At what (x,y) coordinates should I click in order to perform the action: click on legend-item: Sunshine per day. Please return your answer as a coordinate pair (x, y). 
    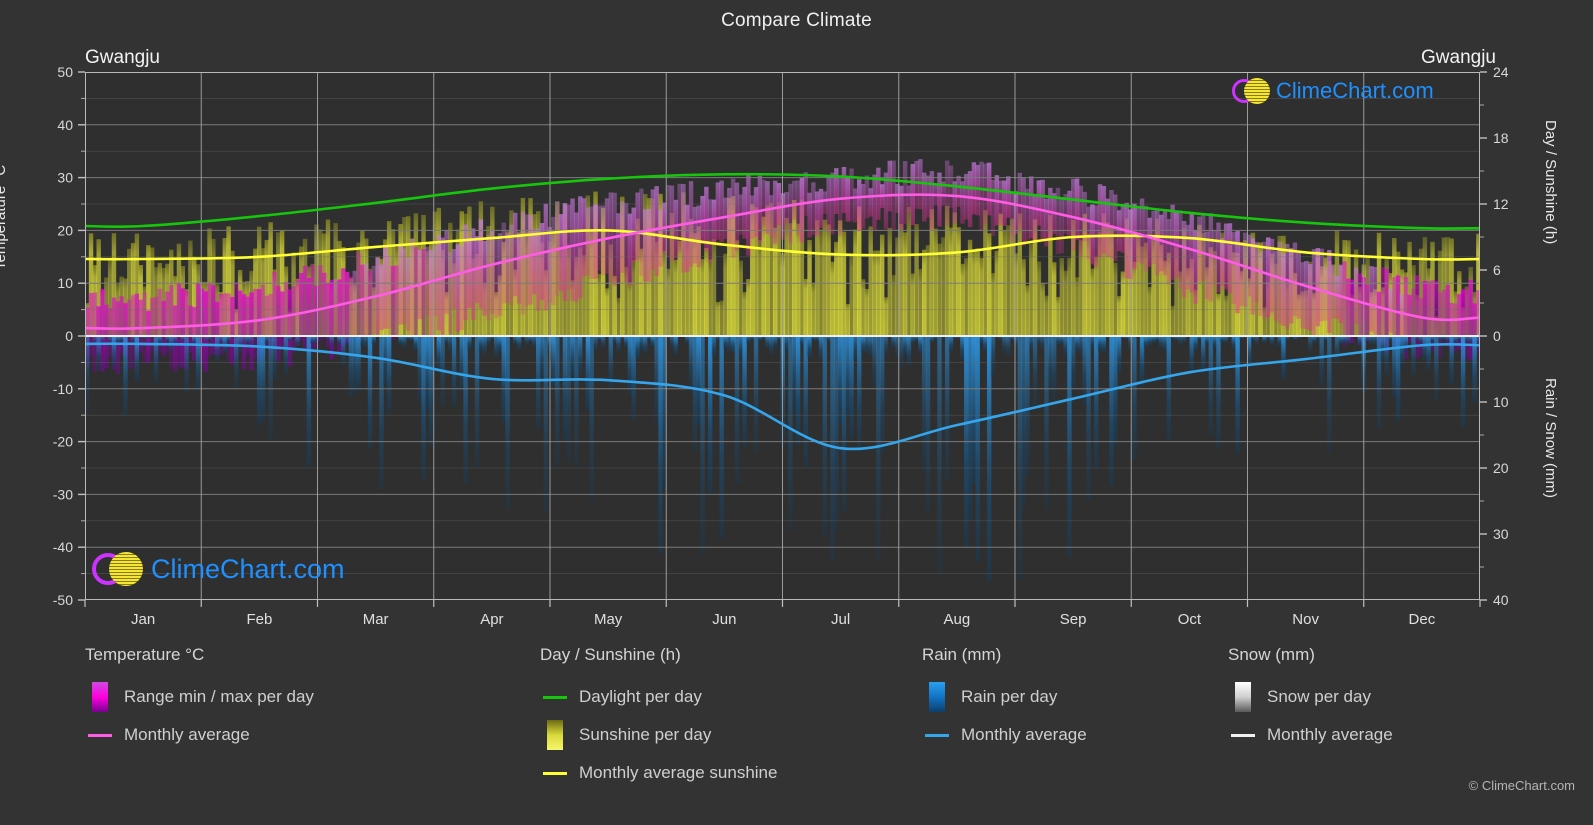
    Looking at the image, I should click on (725, 735).